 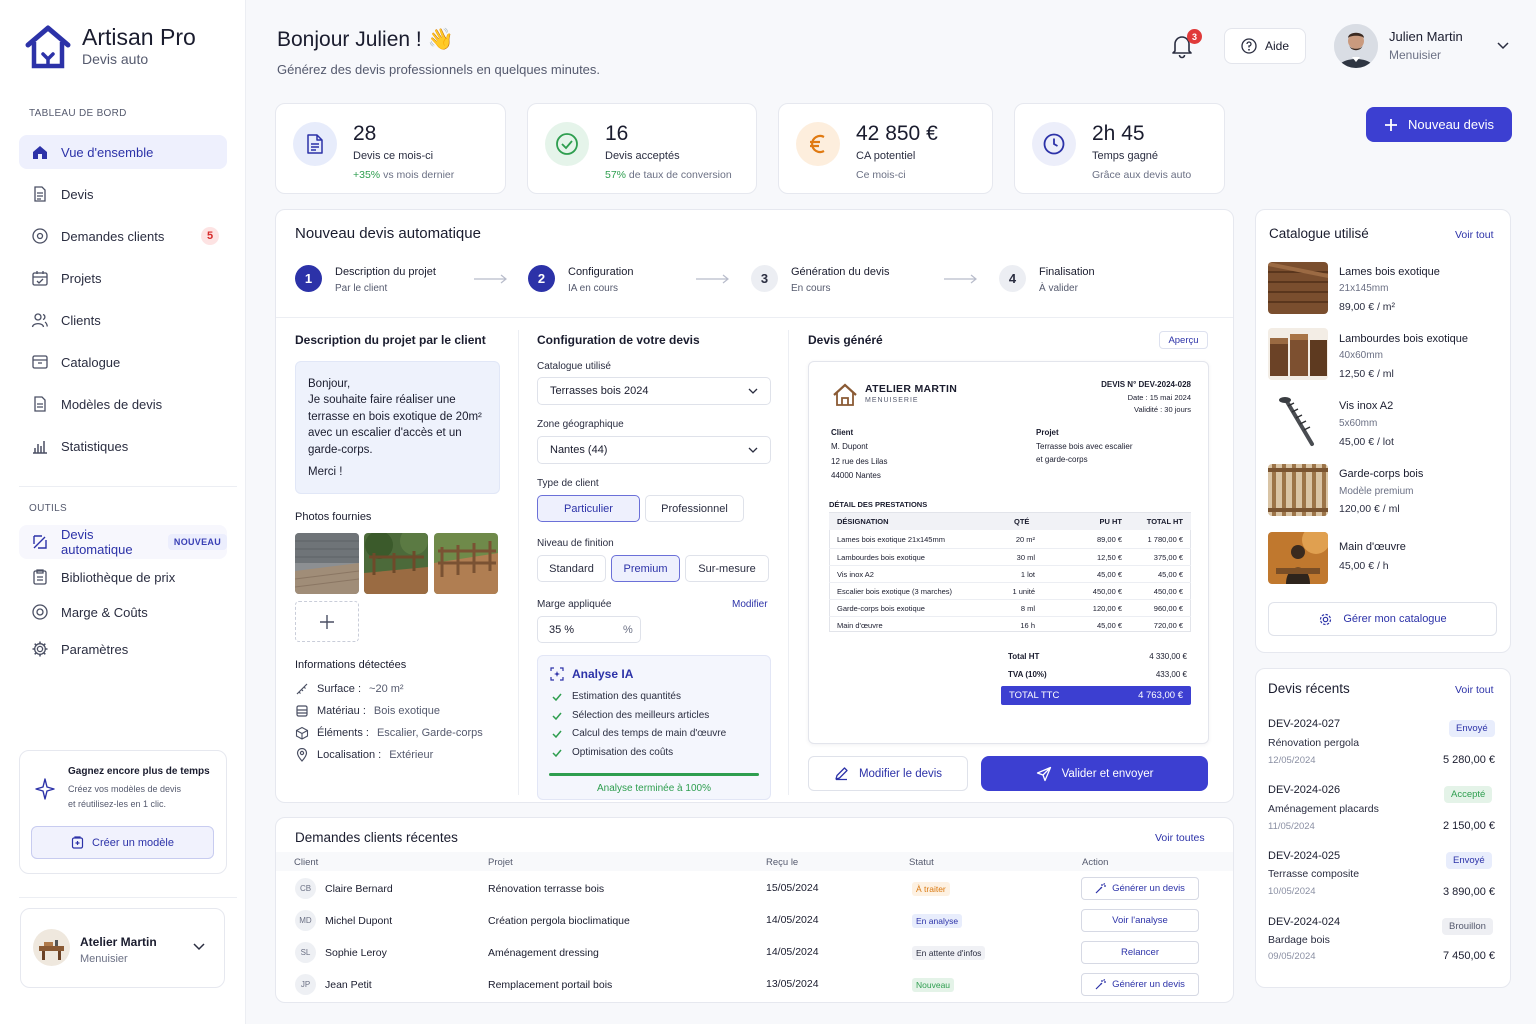 What do you see at coordinates (588, 508) in the screenshot?
I see `client-type-particulier: Particulier` at bounding box center [588, 508].